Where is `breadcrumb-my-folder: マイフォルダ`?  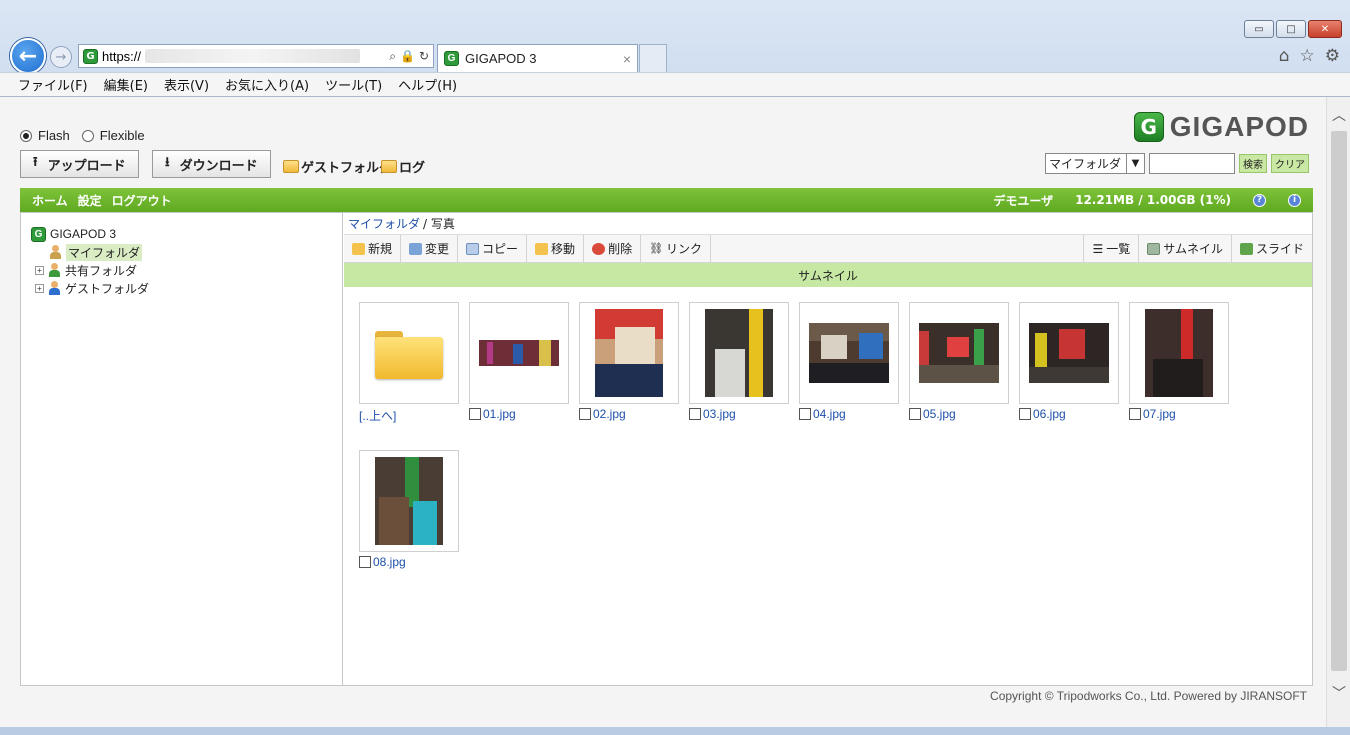 breadcrumb-my-folder: マイフォルダ is located at coordinates (384, 223).